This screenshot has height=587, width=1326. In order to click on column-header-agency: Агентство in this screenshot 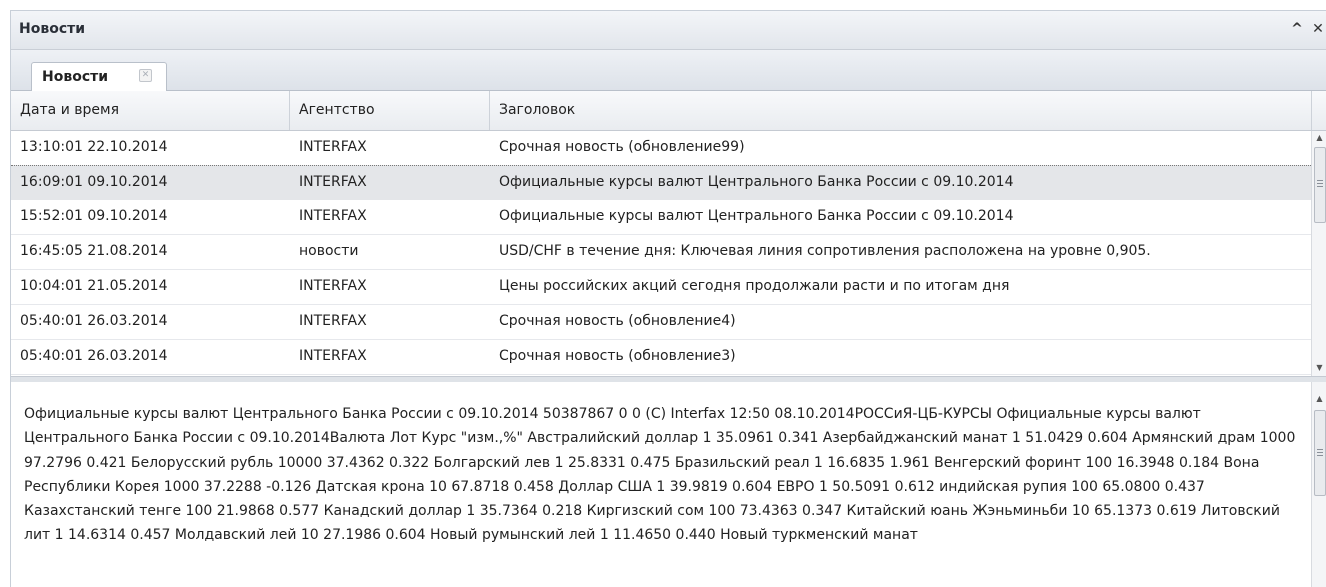, I will do `click(390, 110)`.